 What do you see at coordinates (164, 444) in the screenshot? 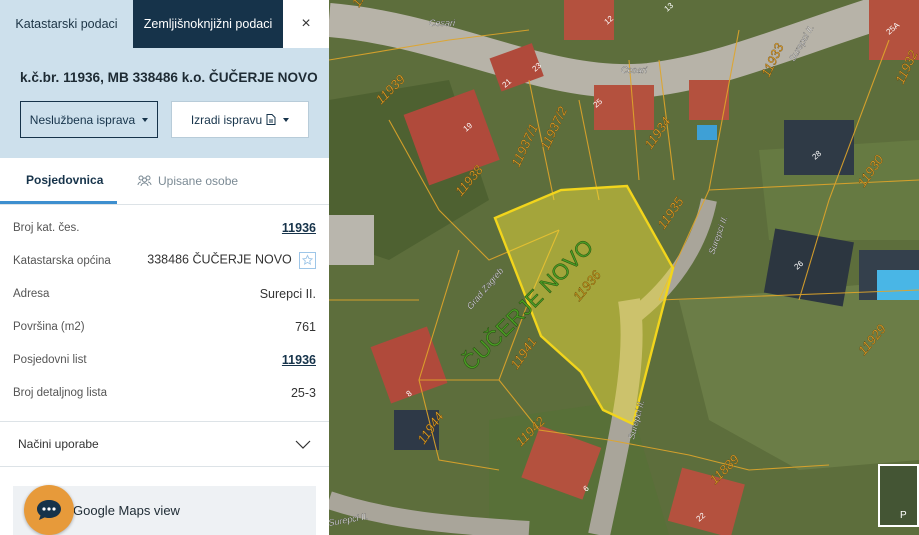
I see `nacini-uporabe-accordion: Načini uporabe` at bounding box center [164, 444].